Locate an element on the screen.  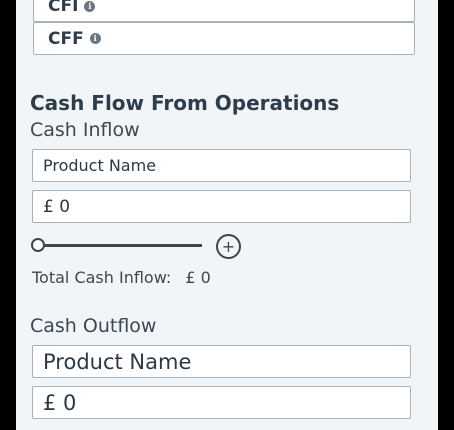
inflow-product-name-placeholder: Product Name is located at coordinates (100, 165).